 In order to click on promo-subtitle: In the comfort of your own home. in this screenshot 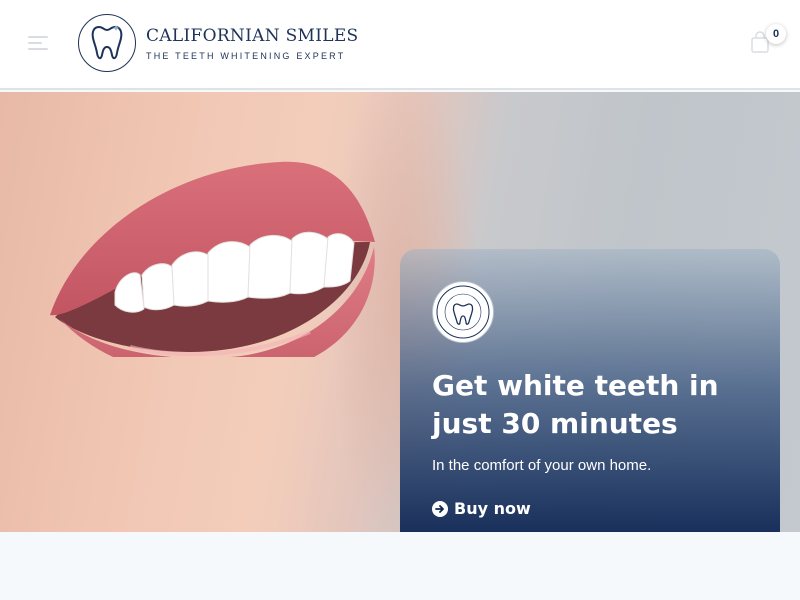, I will do `click(542, 465)`.